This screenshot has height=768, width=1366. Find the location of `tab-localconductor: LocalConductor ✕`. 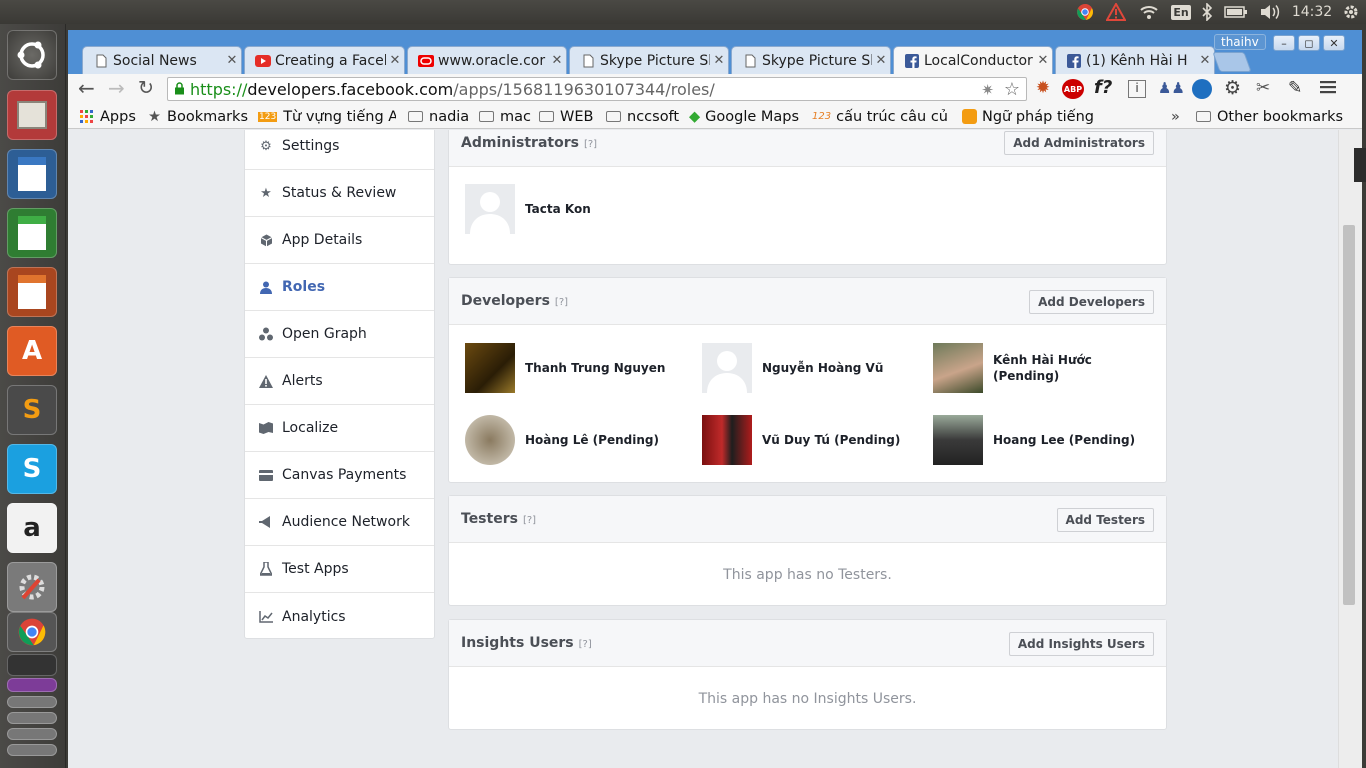

tab-localconductor: LocalConductor ✕ is located at coordinates (973, 60).